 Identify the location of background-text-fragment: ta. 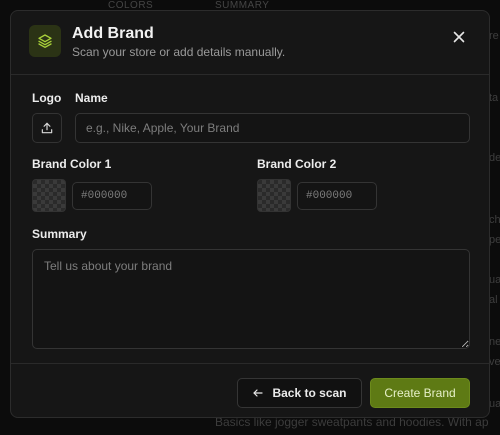
(494, 98).